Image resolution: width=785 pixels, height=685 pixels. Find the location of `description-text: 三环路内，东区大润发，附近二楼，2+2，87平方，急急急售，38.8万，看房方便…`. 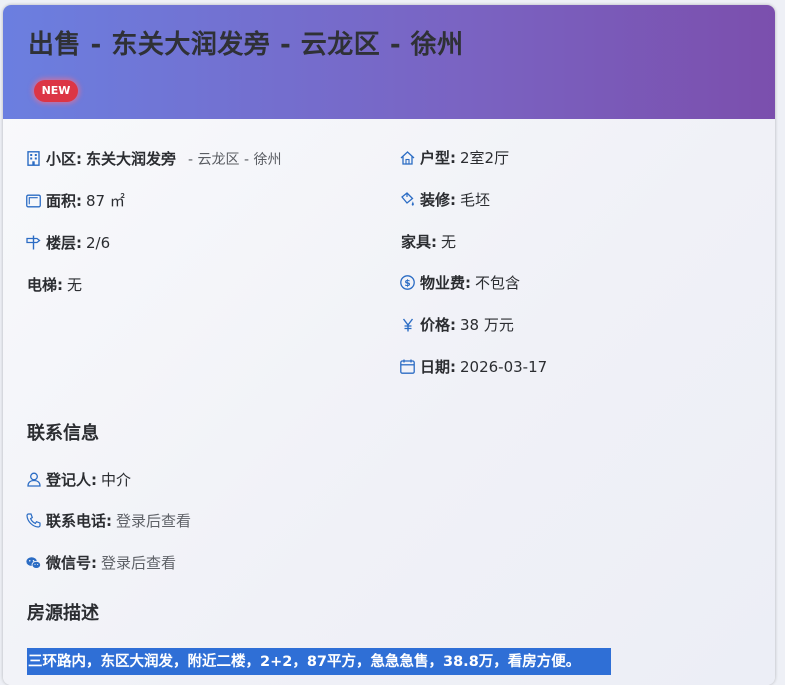

description-text: 三环路内，东区大润发，附近二楼，2+2，87平方，急急急售，38.8万，看房方便… is located at coordinates (319, 661).